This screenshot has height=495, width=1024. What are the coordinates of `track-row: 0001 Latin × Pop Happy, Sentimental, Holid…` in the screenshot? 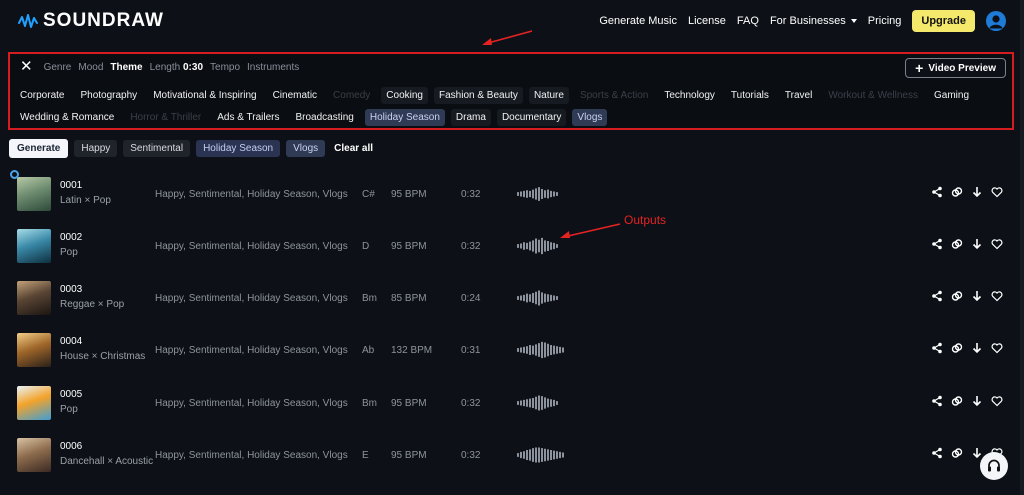 It's located at (512, 199).